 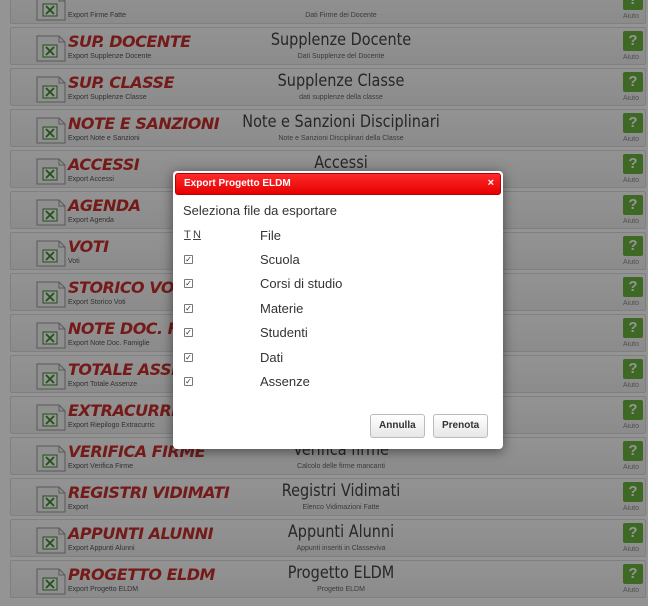 I want to click on prenota-button: Prenota, so click(x=461, y=426).